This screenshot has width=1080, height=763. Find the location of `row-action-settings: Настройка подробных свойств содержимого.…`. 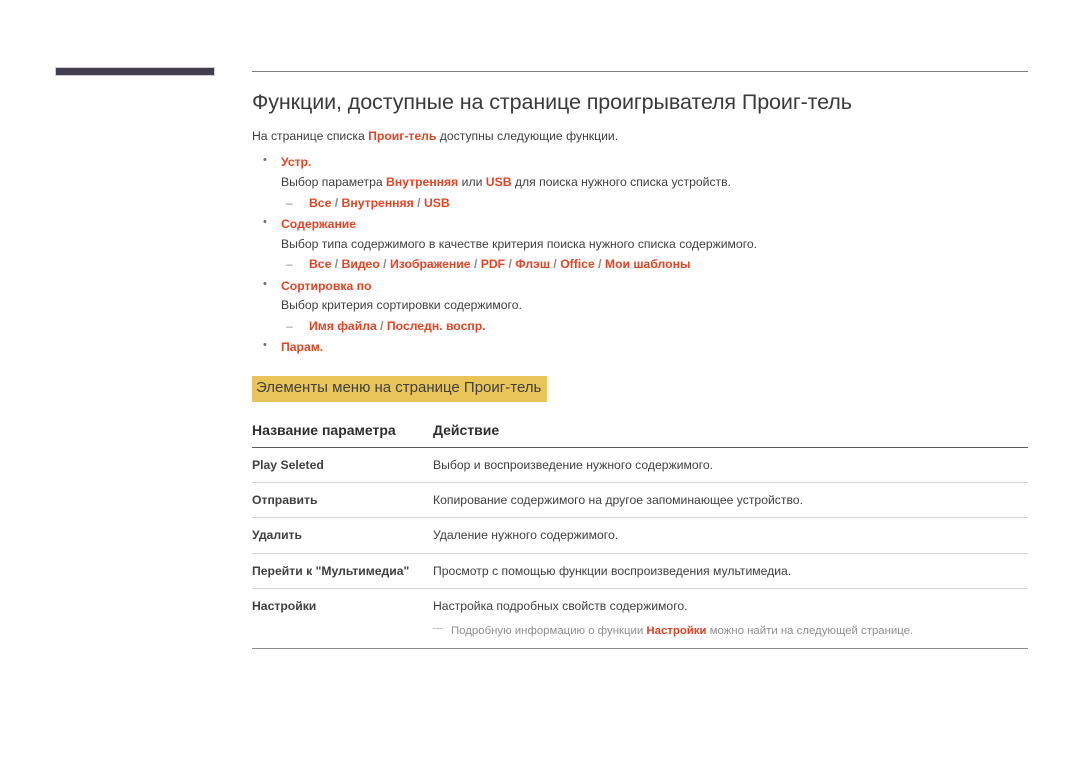

row-action-settings: Настройка подробных свойств содержимого.… is located at coordinates (730, 619).